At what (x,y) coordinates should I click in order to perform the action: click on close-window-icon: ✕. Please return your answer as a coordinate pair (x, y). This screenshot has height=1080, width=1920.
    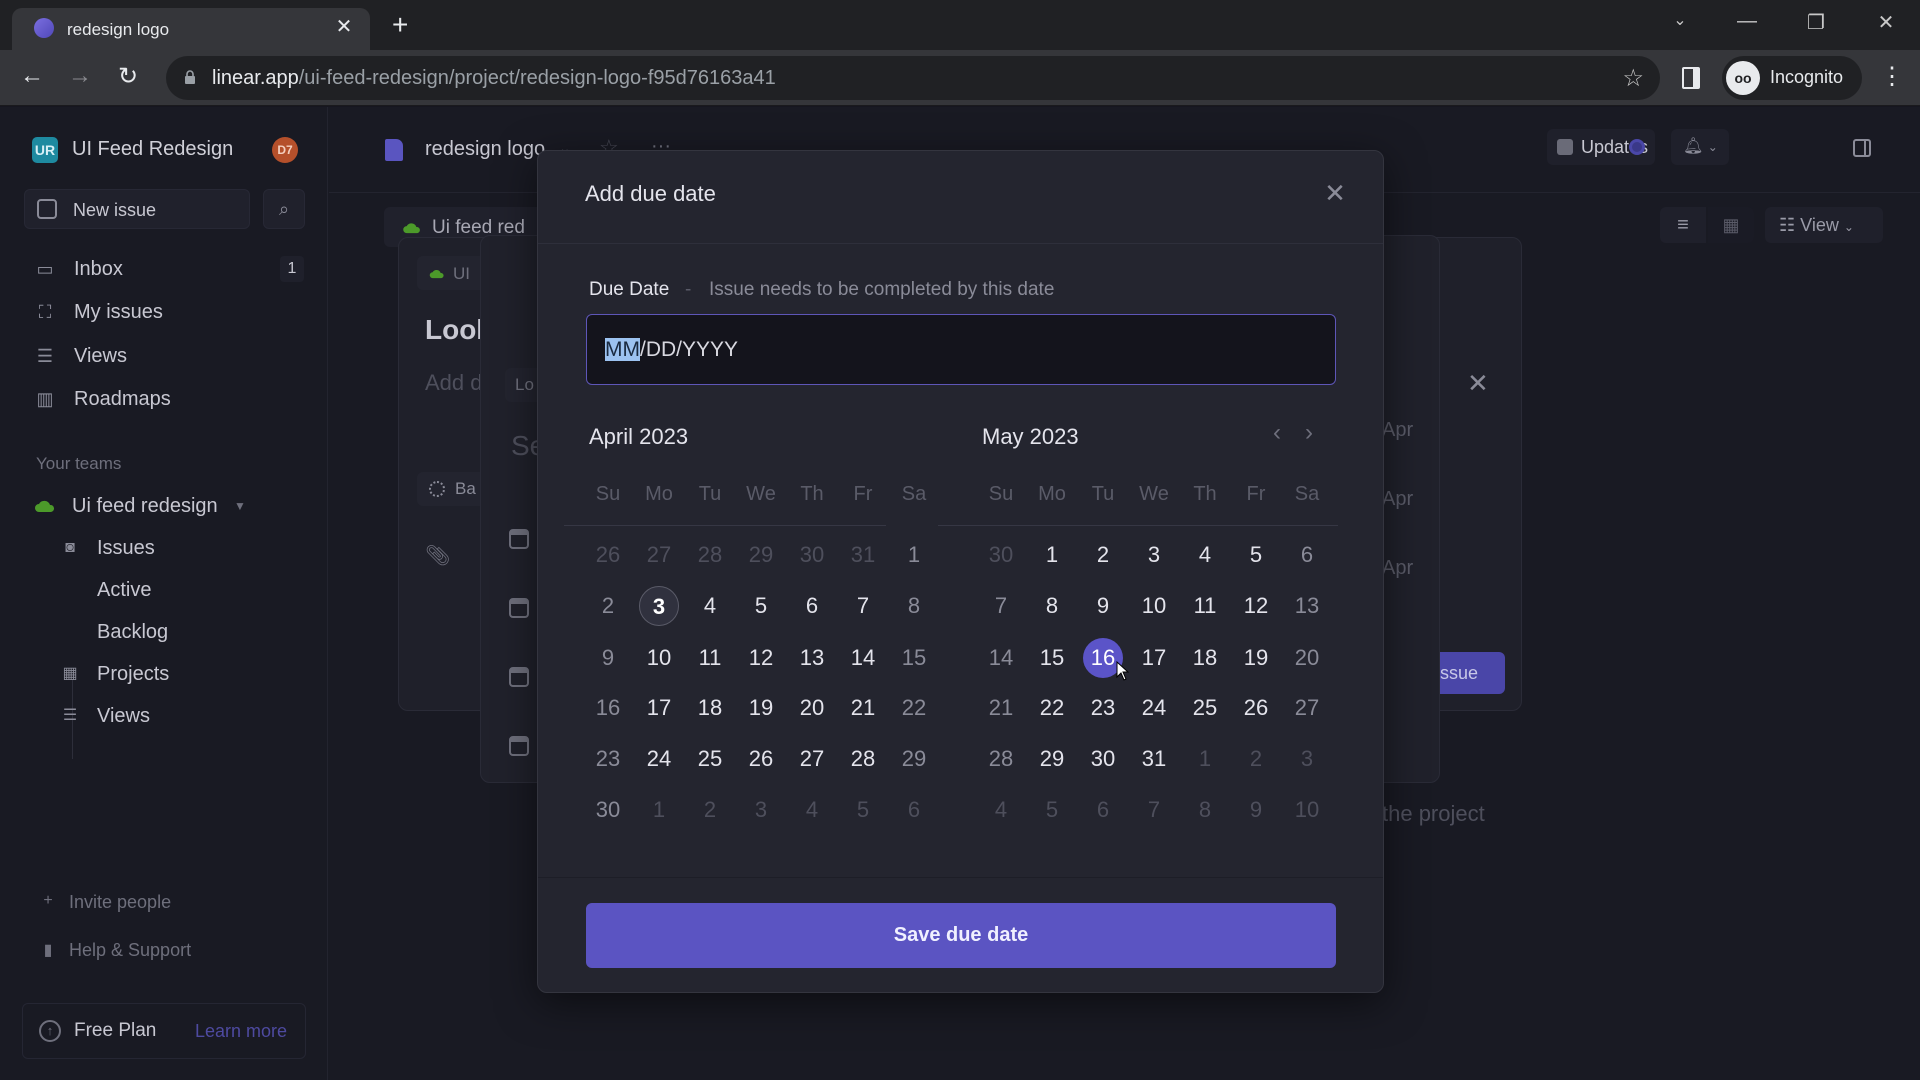
    Looking at the image, I should click on (1886, 22).